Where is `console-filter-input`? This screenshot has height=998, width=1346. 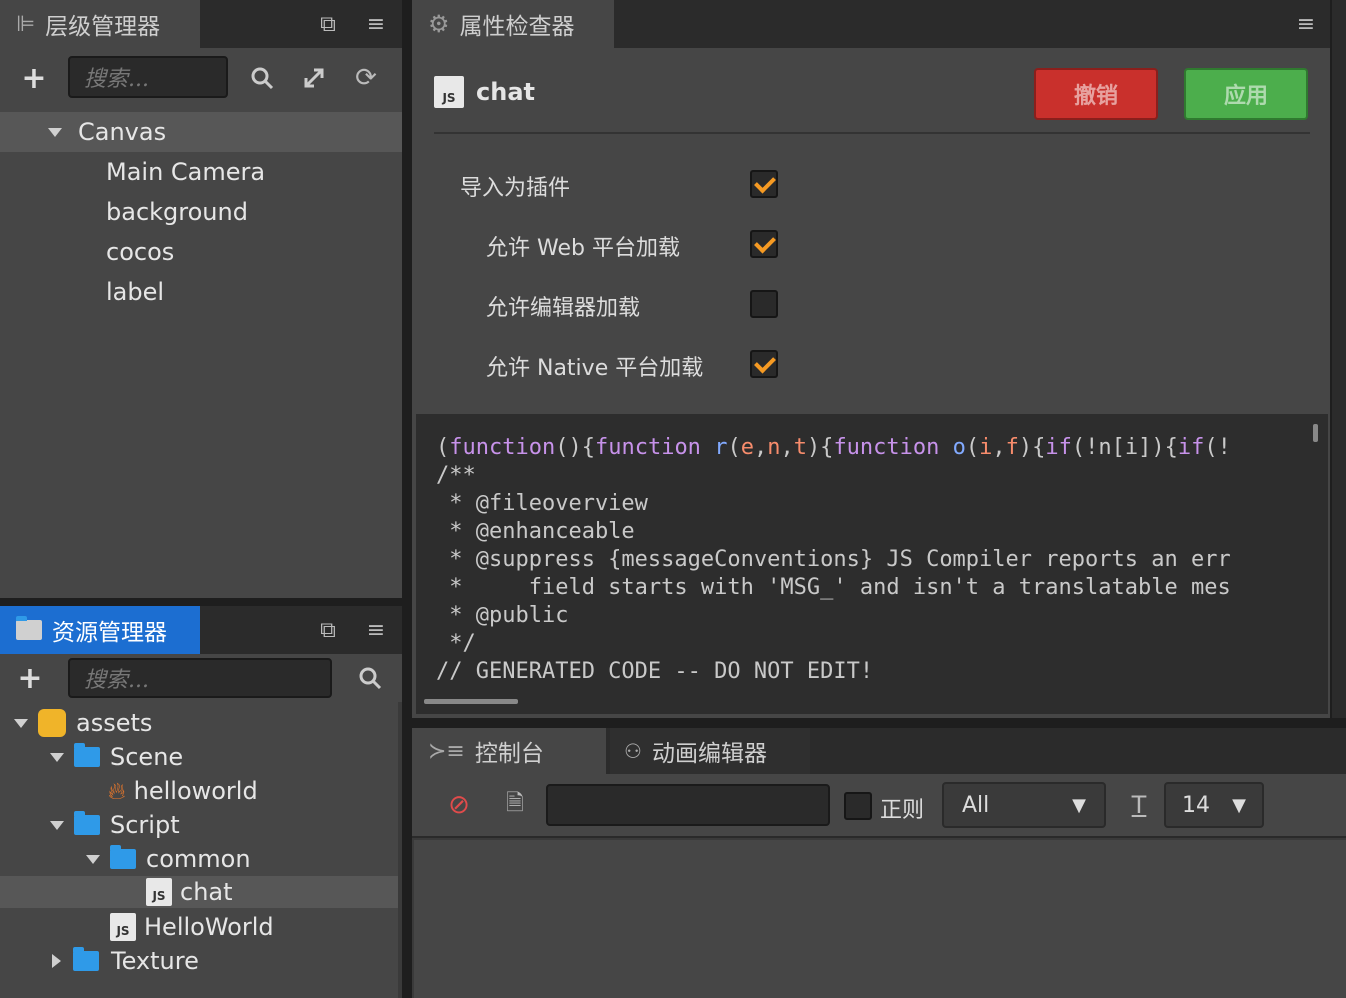 console-filter-input is located at coordinates (688, 805).